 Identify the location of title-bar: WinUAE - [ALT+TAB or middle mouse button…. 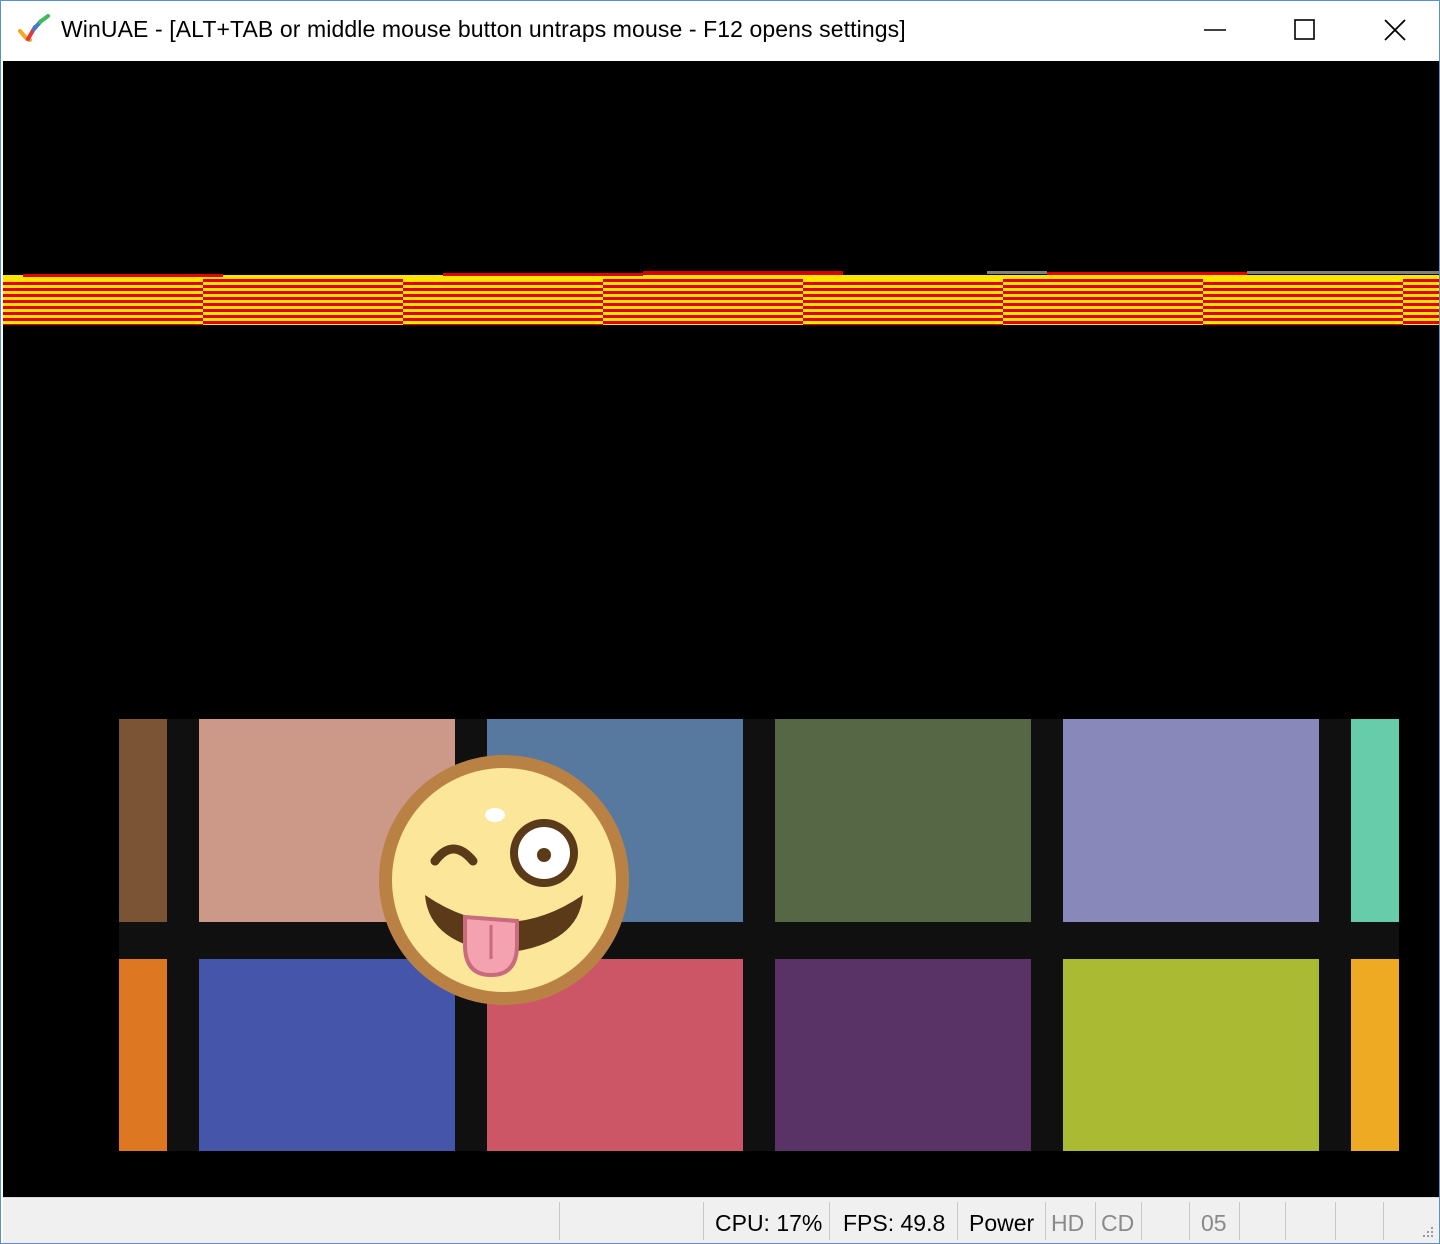
(720, 30).